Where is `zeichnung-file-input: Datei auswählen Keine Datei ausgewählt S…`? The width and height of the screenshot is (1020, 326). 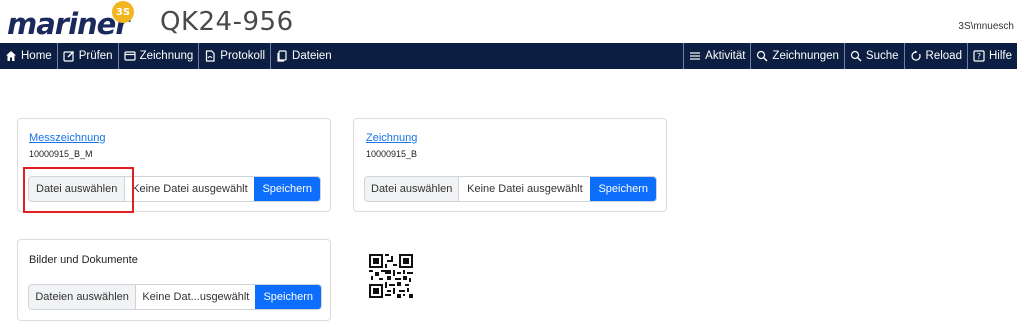 zeichnung-file-input: Datei auswählen Keine Datei ausgewählt S… is located at coordinates (510, 189).